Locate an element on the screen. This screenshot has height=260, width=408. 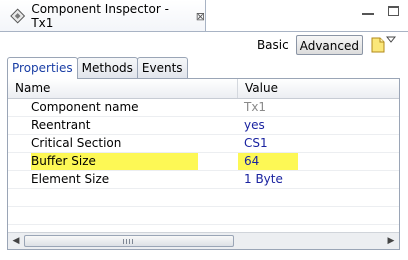
basic-mode-button: Basic is located at coordinates (273, 45).